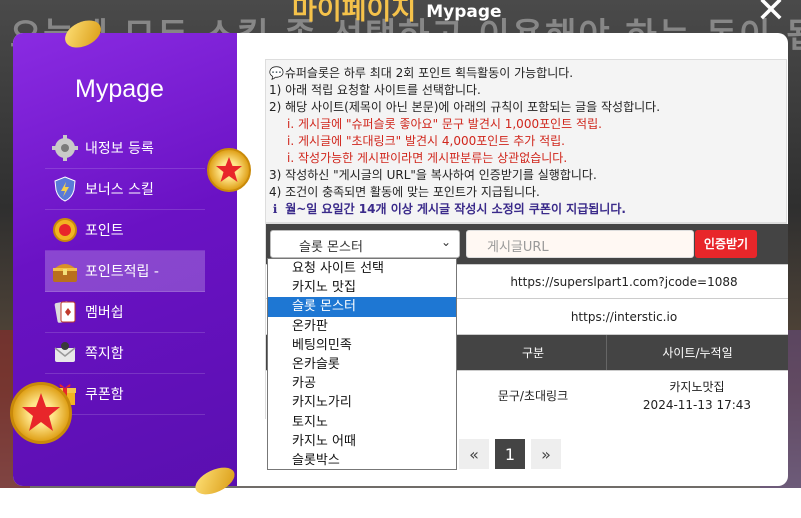 Image resolution: width=801 pixels, height=518 pixels. I want to click on prev-page-button: «, so click(474, 454).